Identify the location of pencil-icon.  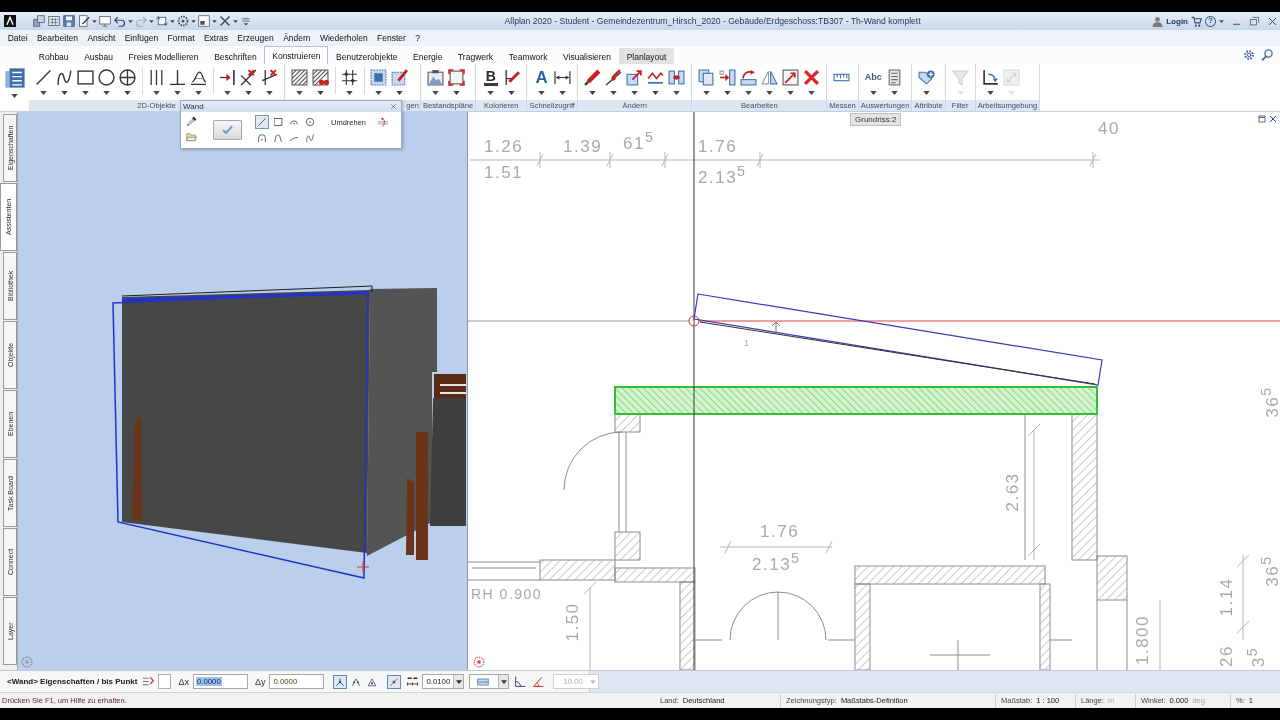
(593, 77).